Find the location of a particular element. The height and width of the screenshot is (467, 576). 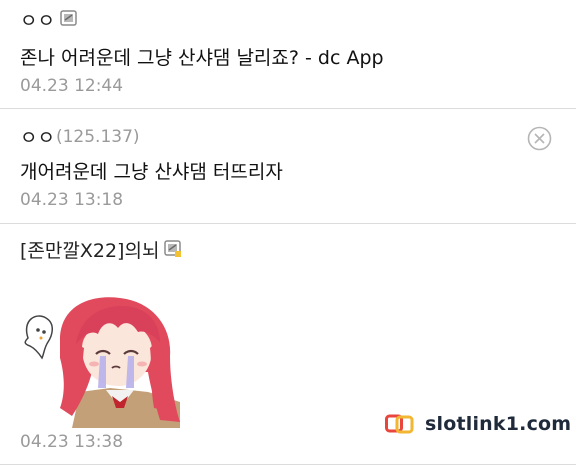

ip-address: (125.137) is located at coordinates (97, 136).